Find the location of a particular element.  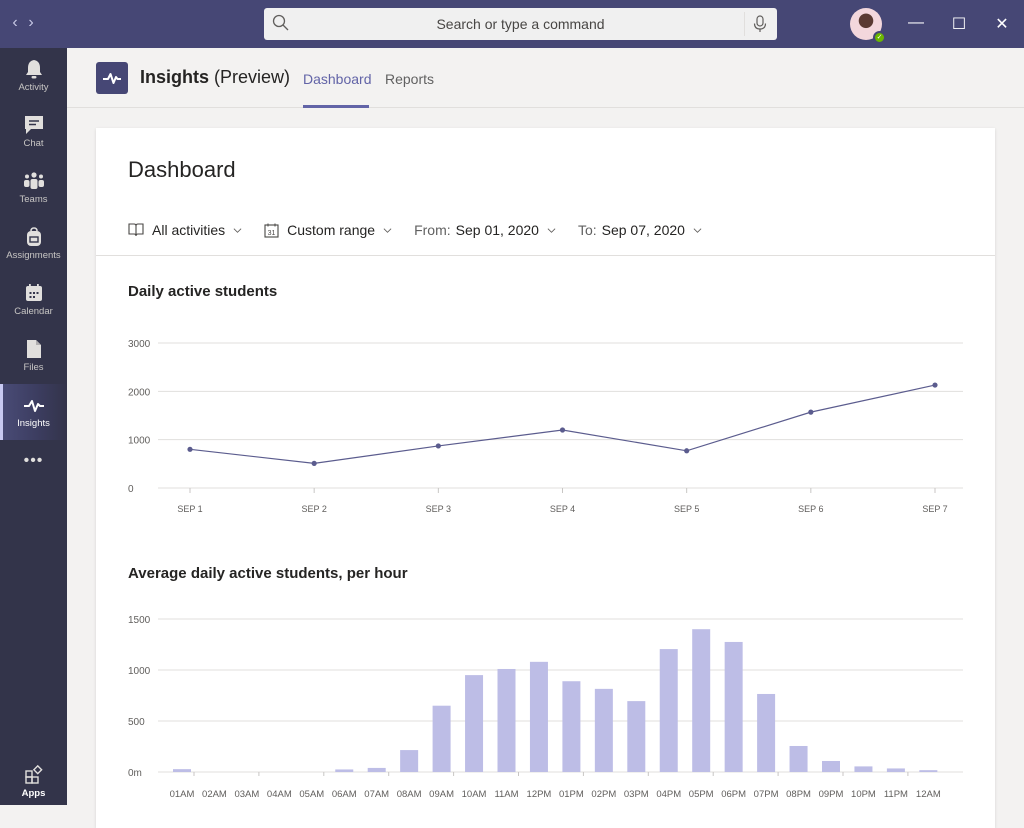

x-tick-label: SEP 6 is located at coordinates (810, 509).